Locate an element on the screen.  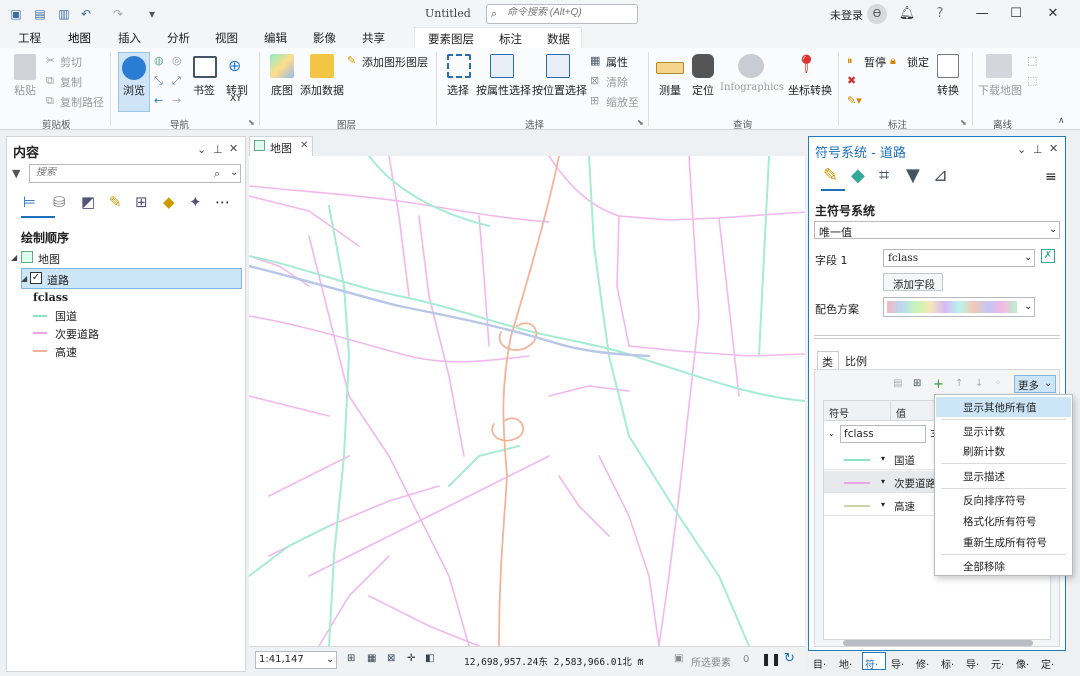
customize-icon: ▾ is located at coordinates (152, 14).